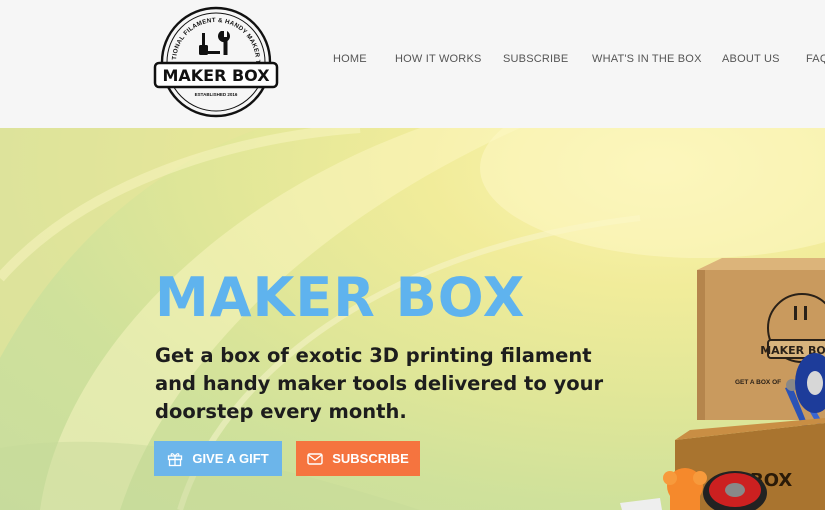 This screenshot has width=825, height=510. Describe the element at coordinates (340, 297) in the screenshot. I see `hero-title: MAKER BOX` at that location.